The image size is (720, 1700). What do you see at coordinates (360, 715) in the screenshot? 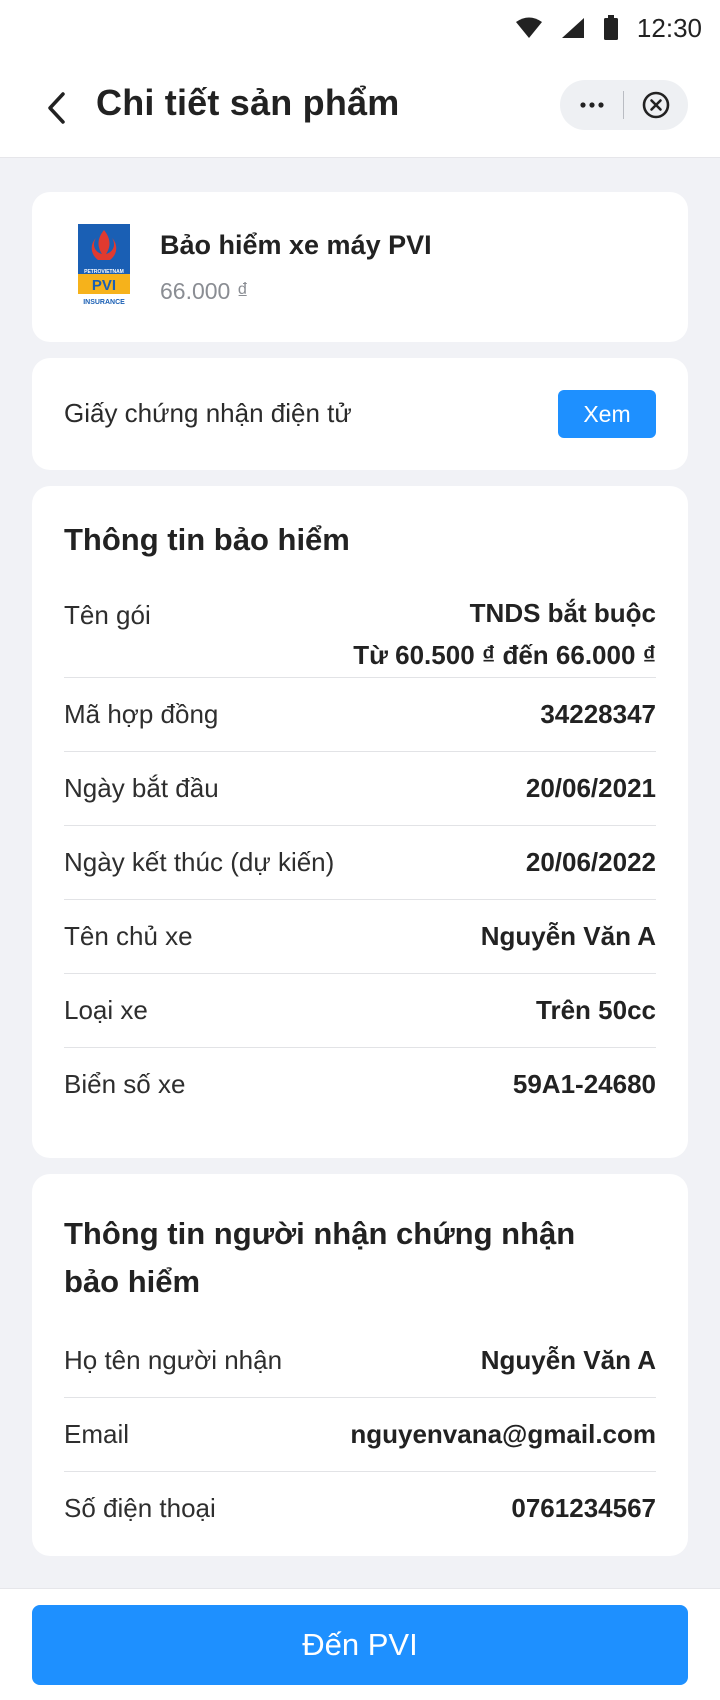
I see `info-row-contract-number: Mã hợp đồng 34228347` at bounding box center [360, 715].